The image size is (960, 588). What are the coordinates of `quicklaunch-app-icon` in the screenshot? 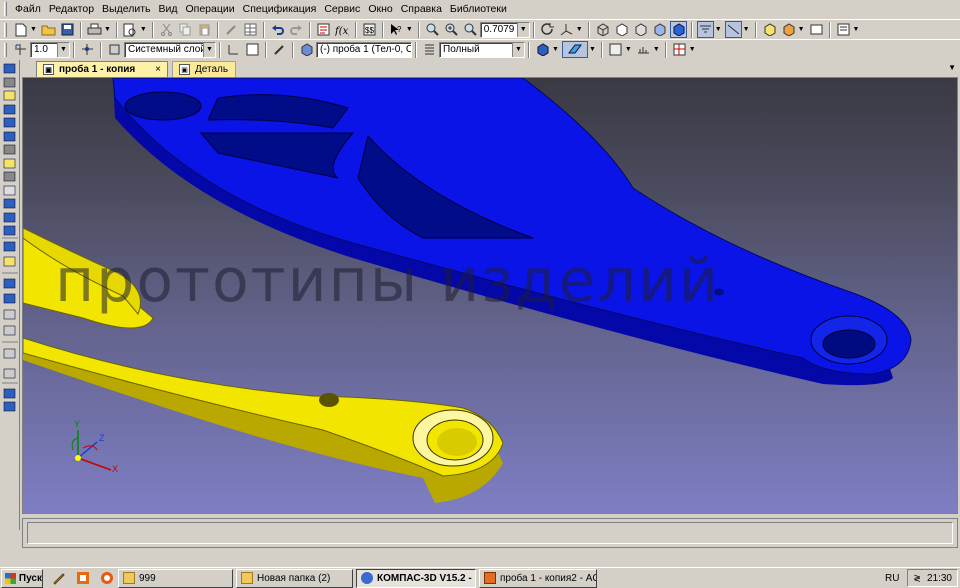 It's located at (83, 578).